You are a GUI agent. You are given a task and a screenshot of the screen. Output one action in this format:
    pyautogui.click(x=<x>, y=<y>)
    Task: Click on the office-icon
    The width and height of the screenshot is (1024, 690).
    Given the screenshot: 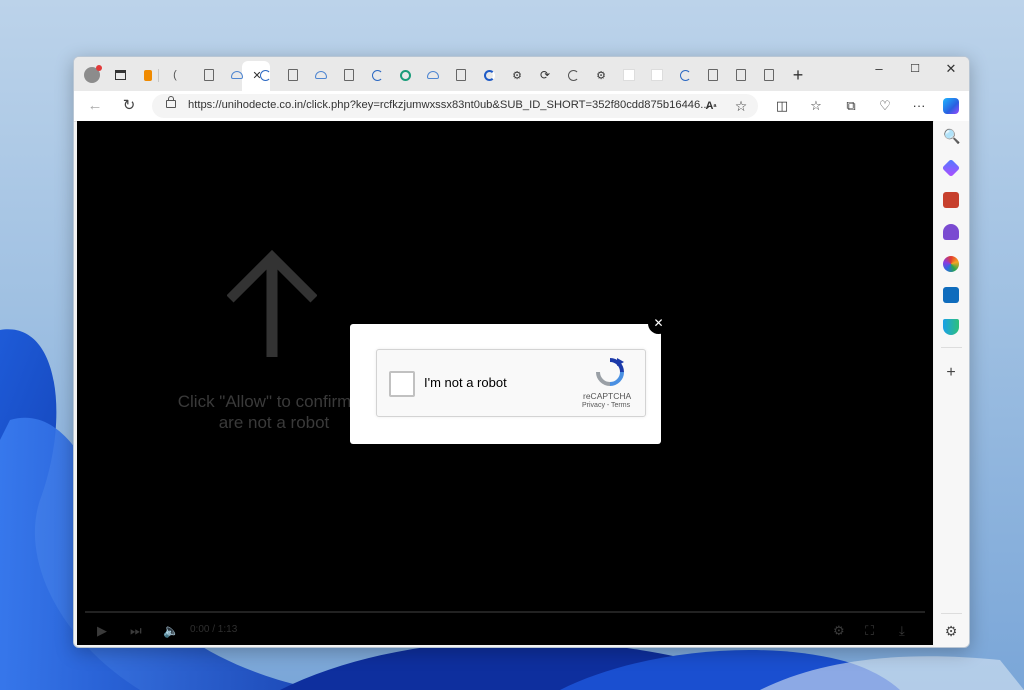 What is the action you would take?
    pyautogui.click(x=951, y=264)
    